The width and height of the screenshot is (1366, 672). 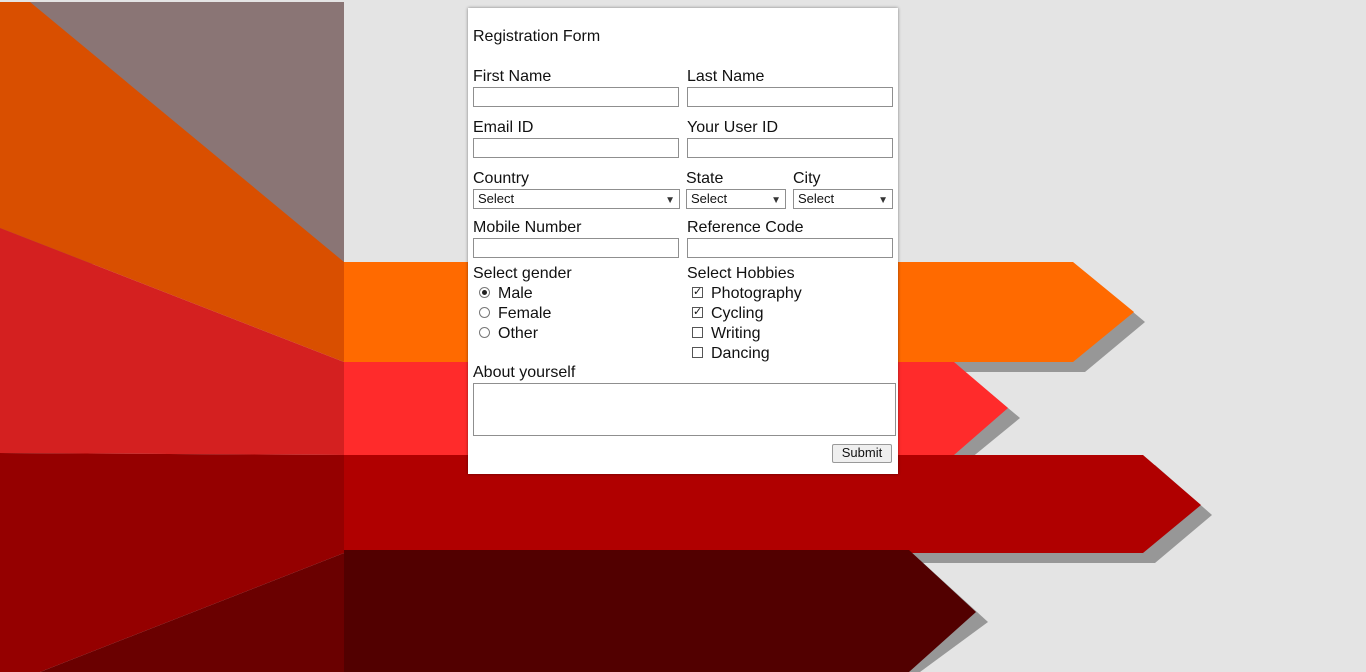 What do you see at coordinates (527, 227) in the screenshot?
I see `mobile-label: Mobile Number` at bounding box center [527, 227].